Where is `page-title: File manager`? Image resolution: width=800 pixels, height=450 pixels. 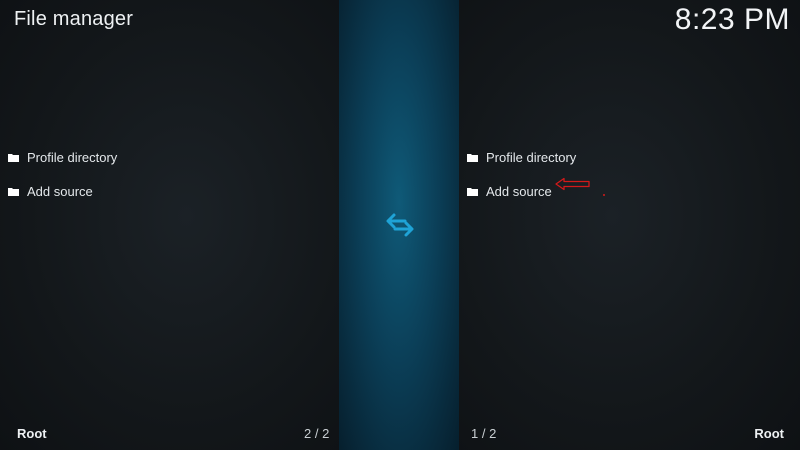
page-title: File manager is located at coordinates (74, 19).